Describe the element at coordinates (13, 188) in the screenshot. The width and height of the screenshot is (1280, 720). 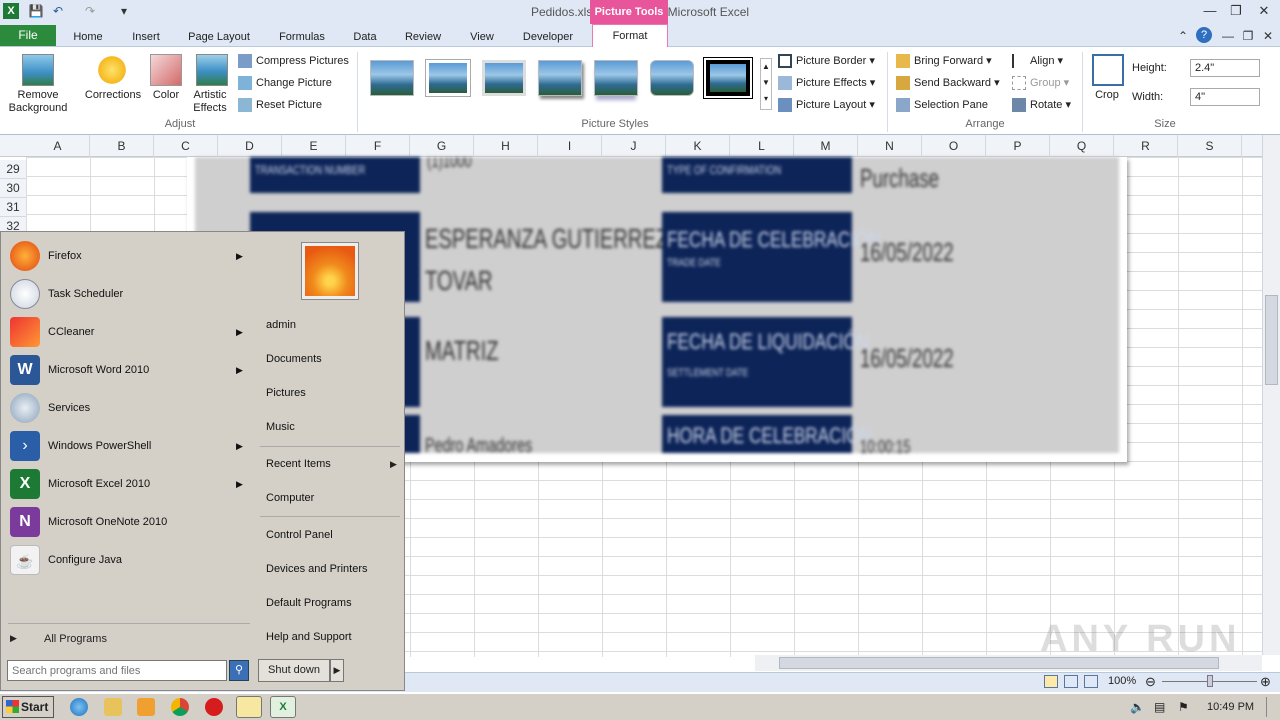
I see `row-header: 30` at that location.